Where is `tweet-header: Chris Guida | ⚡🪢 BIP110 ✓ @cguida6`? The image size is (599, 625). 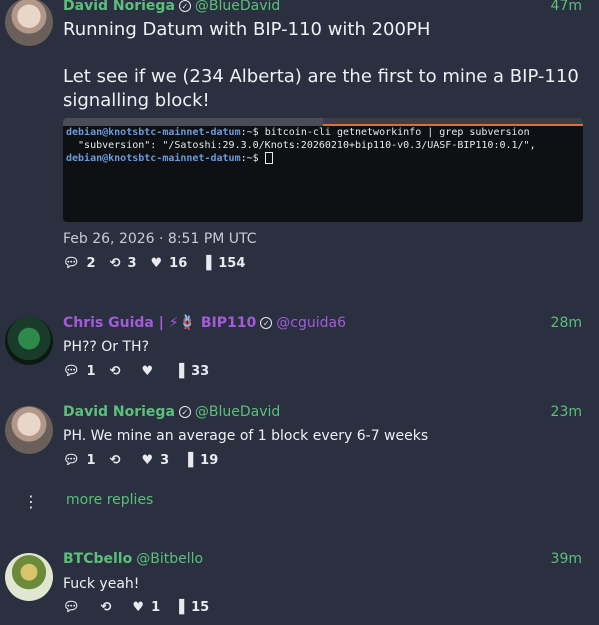 tweet-header: Chris Guida | ⚡🪢 BIP110 ✓ @cguida6 is located at coordinates (204, 323).